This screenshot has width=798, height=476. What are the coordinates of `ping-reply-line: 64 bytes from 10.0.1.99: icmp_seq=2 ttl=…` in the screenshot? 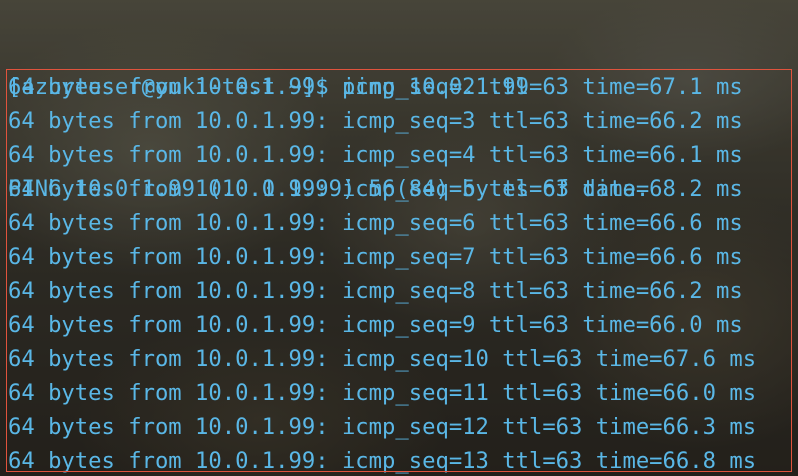 It's located at (375, 87).